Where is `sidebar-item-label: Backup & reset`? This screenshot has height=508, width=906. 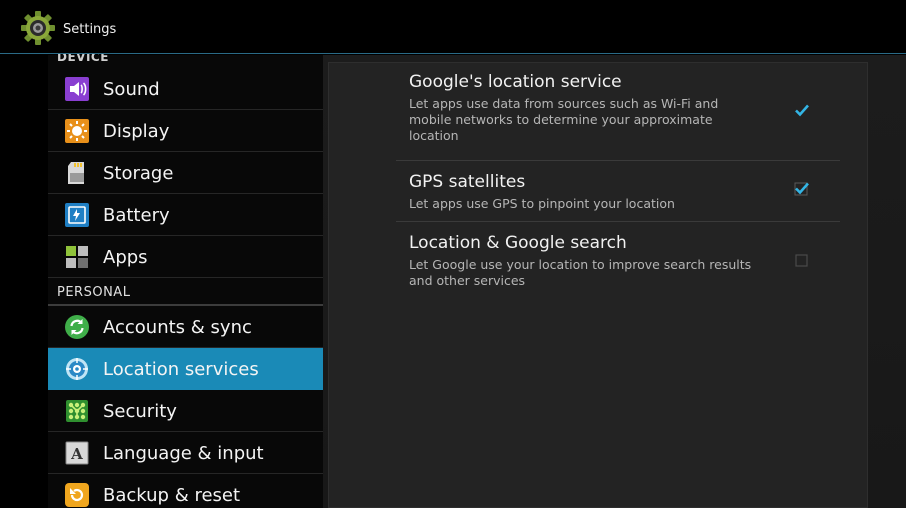
sidebar-item-label: Backup & reset is located at coordinates (172, 495).